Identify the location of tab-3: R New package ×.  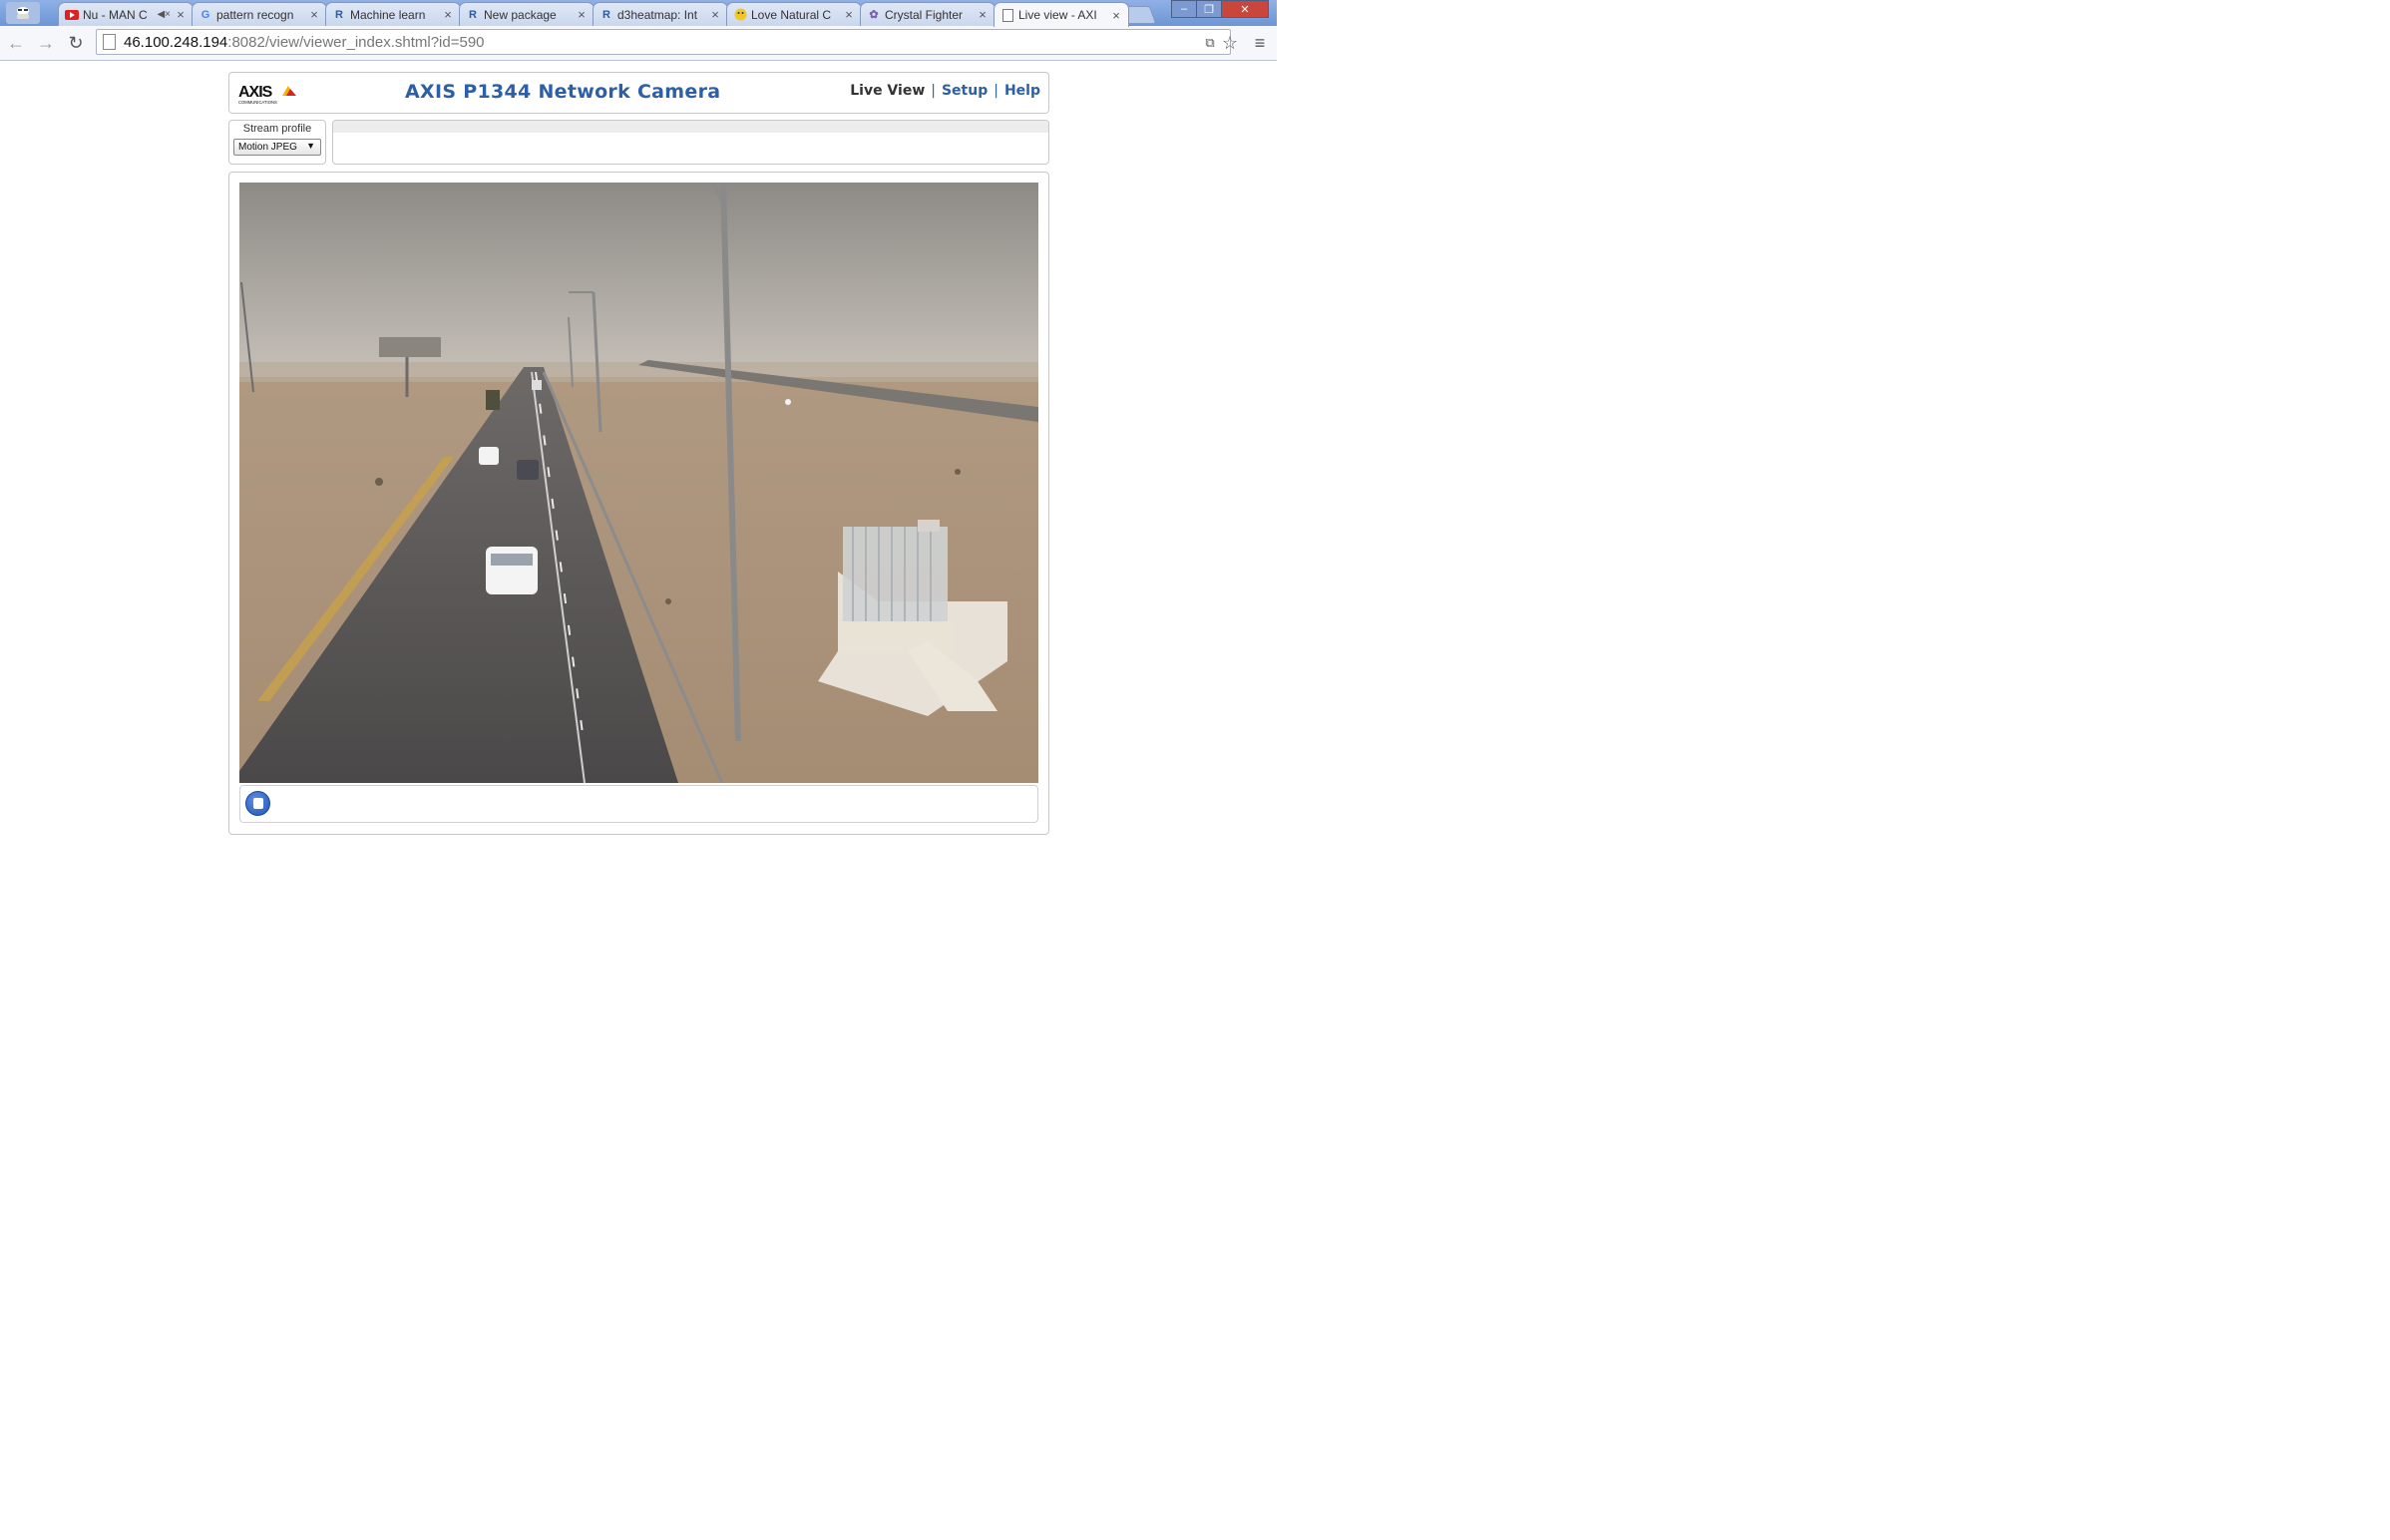
(527, 14).